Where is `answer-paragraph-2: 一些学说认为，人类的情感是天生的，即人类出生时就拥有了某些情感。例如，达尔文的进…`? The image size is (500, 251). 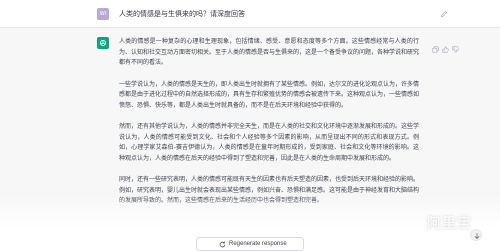 answer-paragraph-2: 一些学说认为，人类的情感是天生的，即人类出生时就拥有了某些情感。例如，达尔文的进… is located at coordinates (269, 94).